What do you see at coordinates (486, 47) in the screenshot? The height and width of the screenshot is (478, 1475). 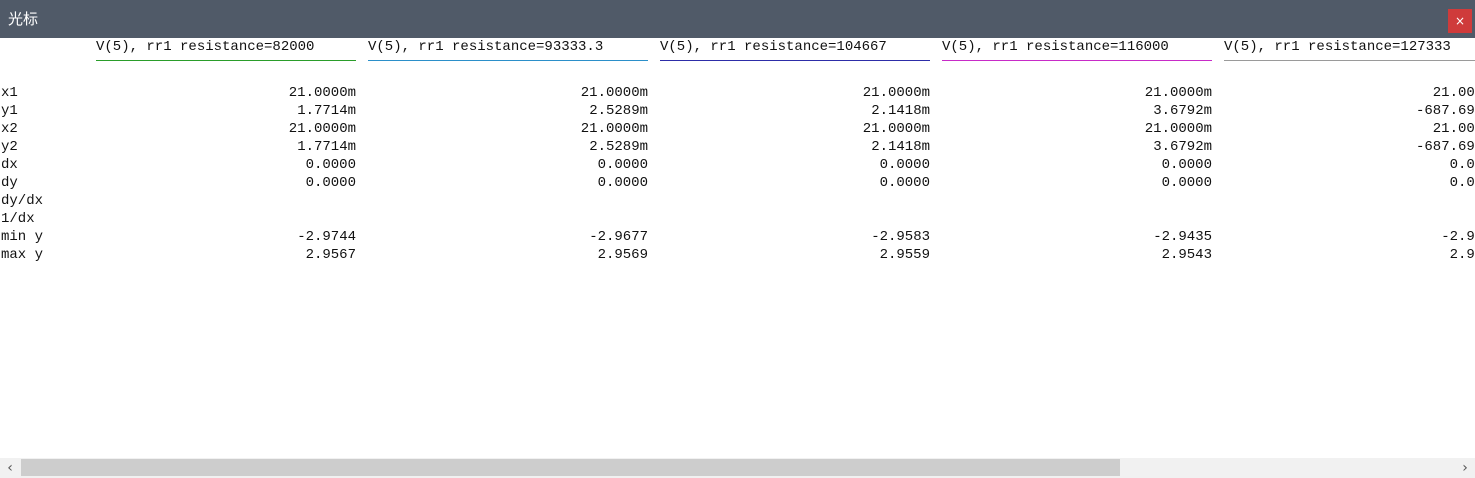 I see `column-header: V(5), rr1 resistance=93333.3` at bounding box center [486, 47].